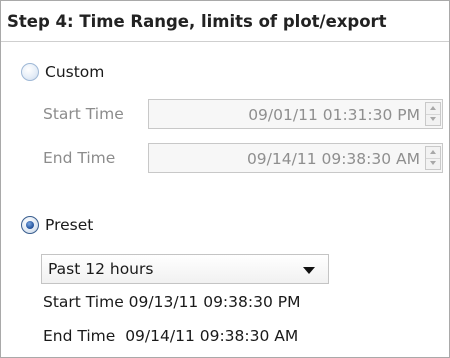 This screenshot has height=358, width=450. I want to click on custom-start-time-field: 09/01/11 01:31:30 PM, so click(295, 114).